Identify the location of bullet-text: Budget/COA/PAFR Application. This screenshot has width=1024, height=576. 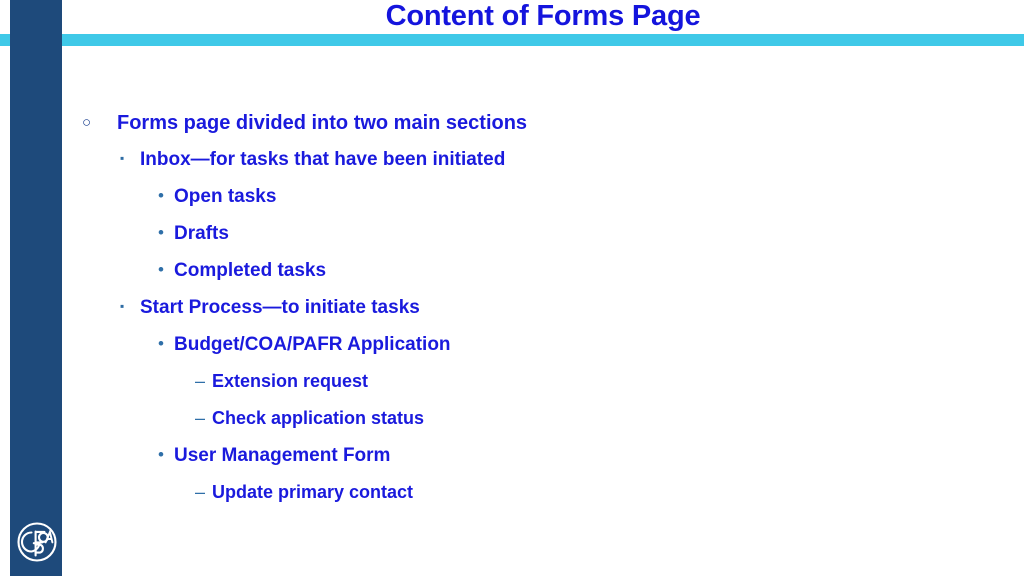
(312, 344).